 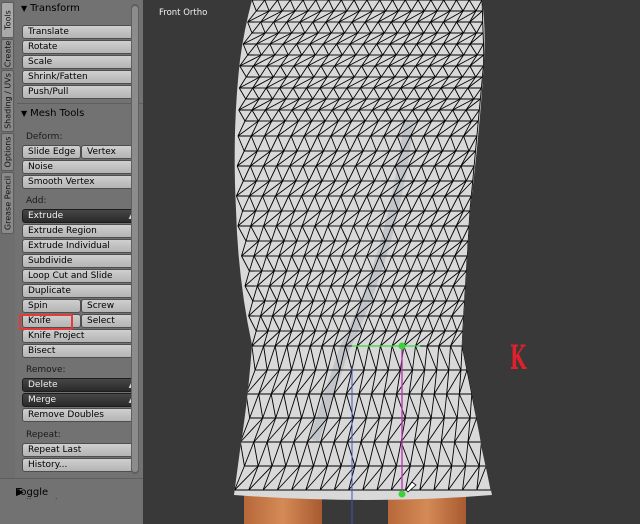 I want to click on remove-doubles-button: Remove Doubles, so click(x=80, y=415).